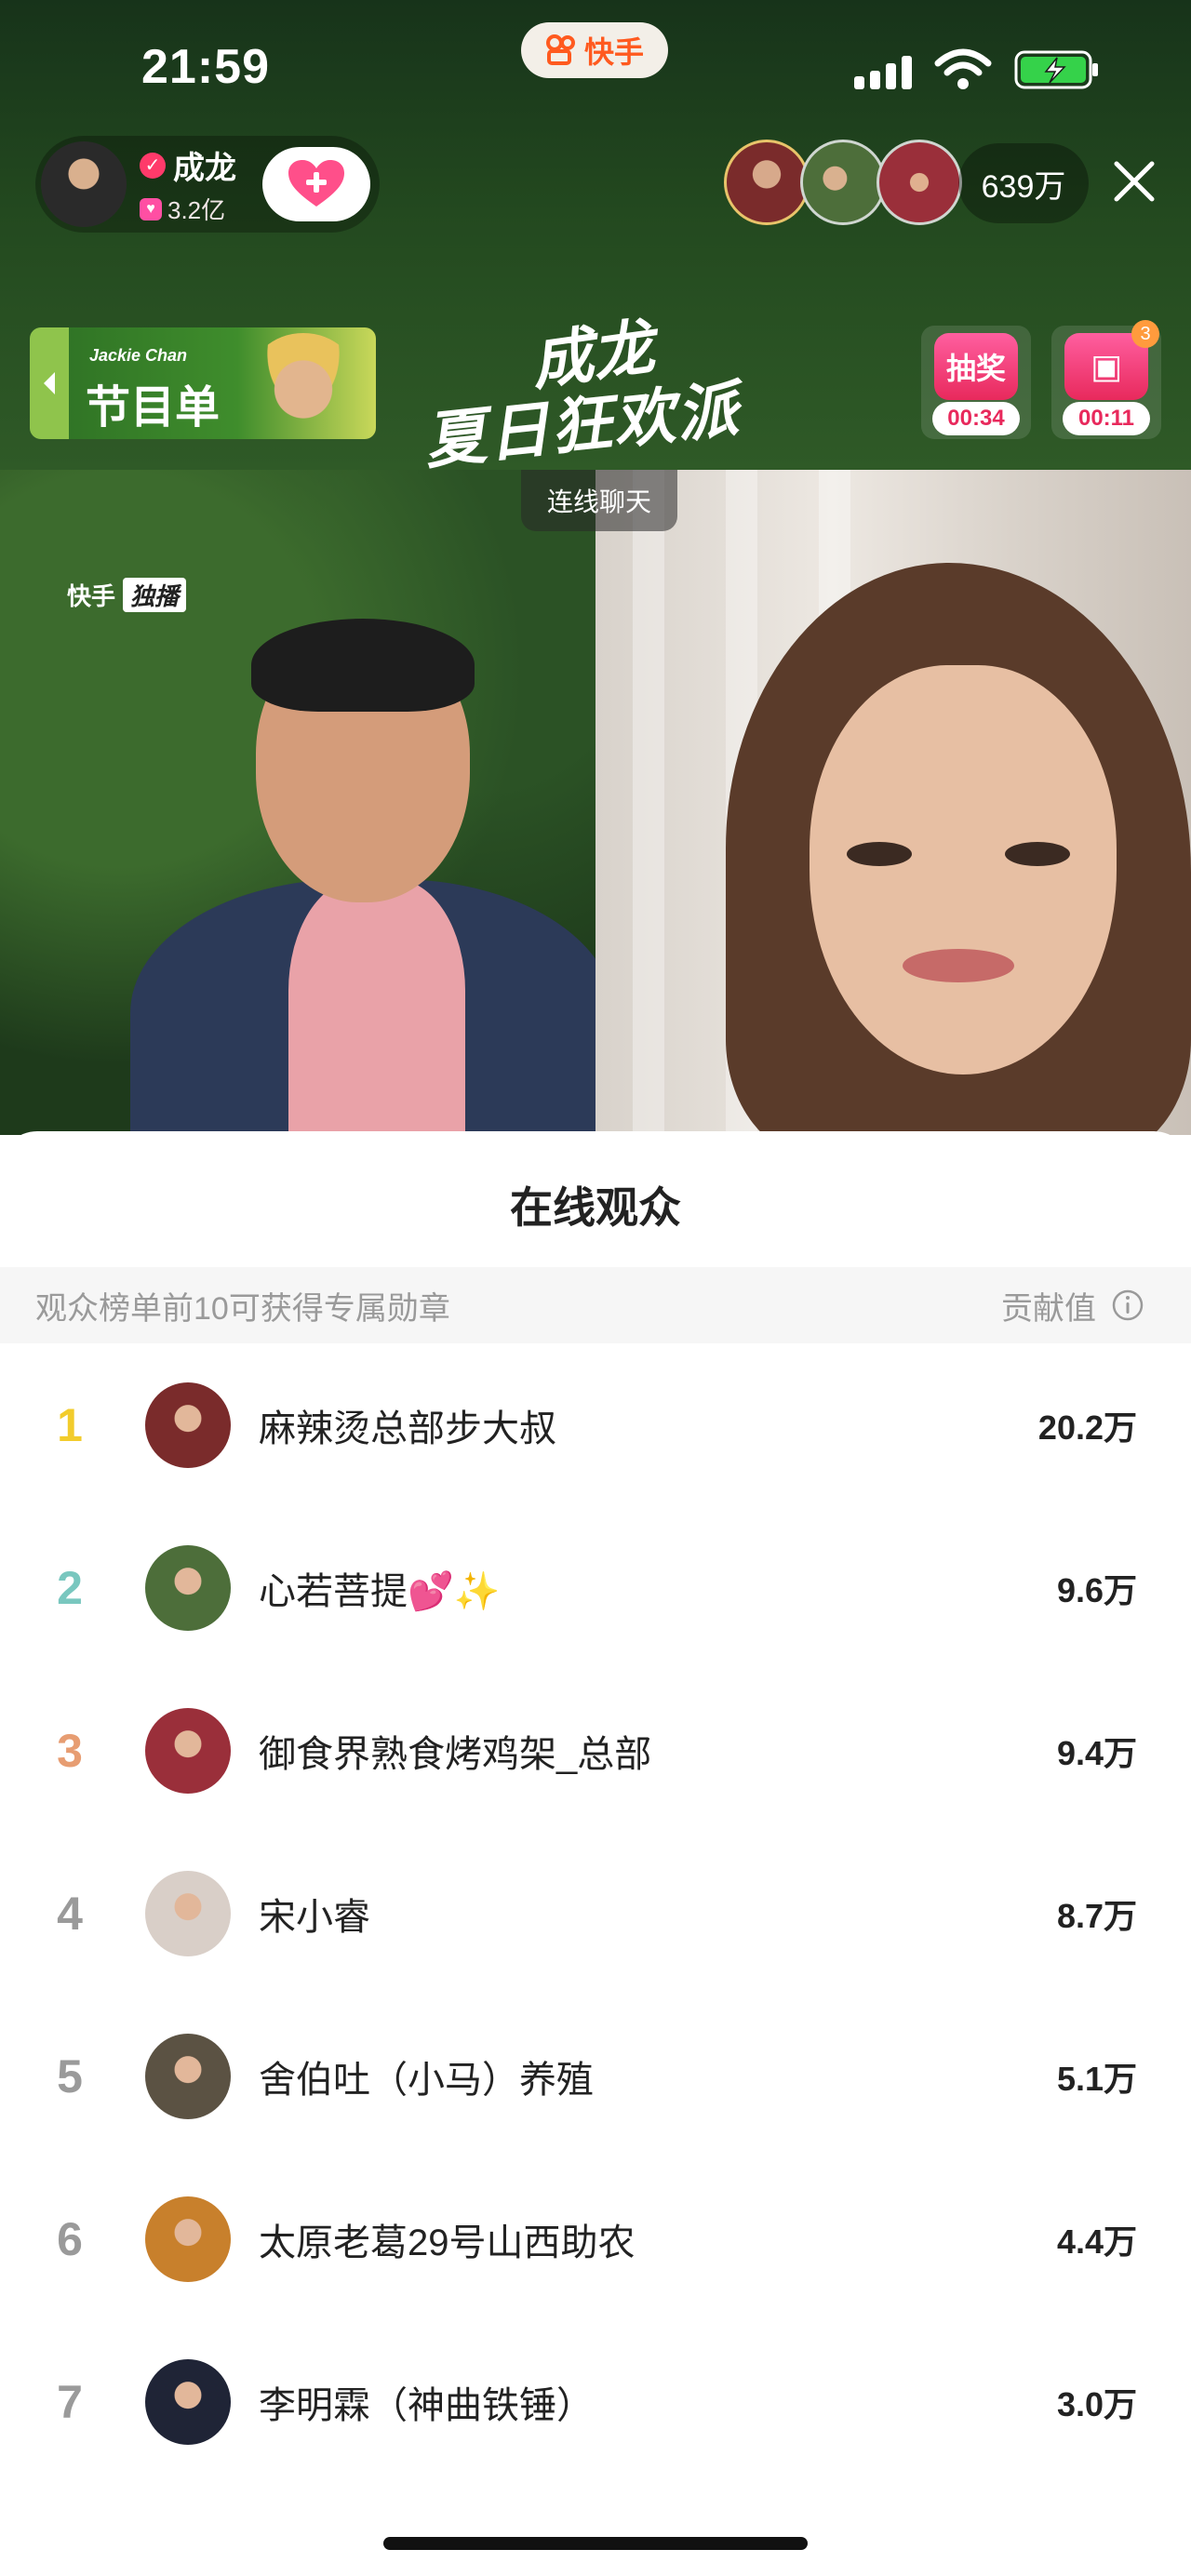  I want to click on viewer-name: 宋小睿, so click(314, 1917).